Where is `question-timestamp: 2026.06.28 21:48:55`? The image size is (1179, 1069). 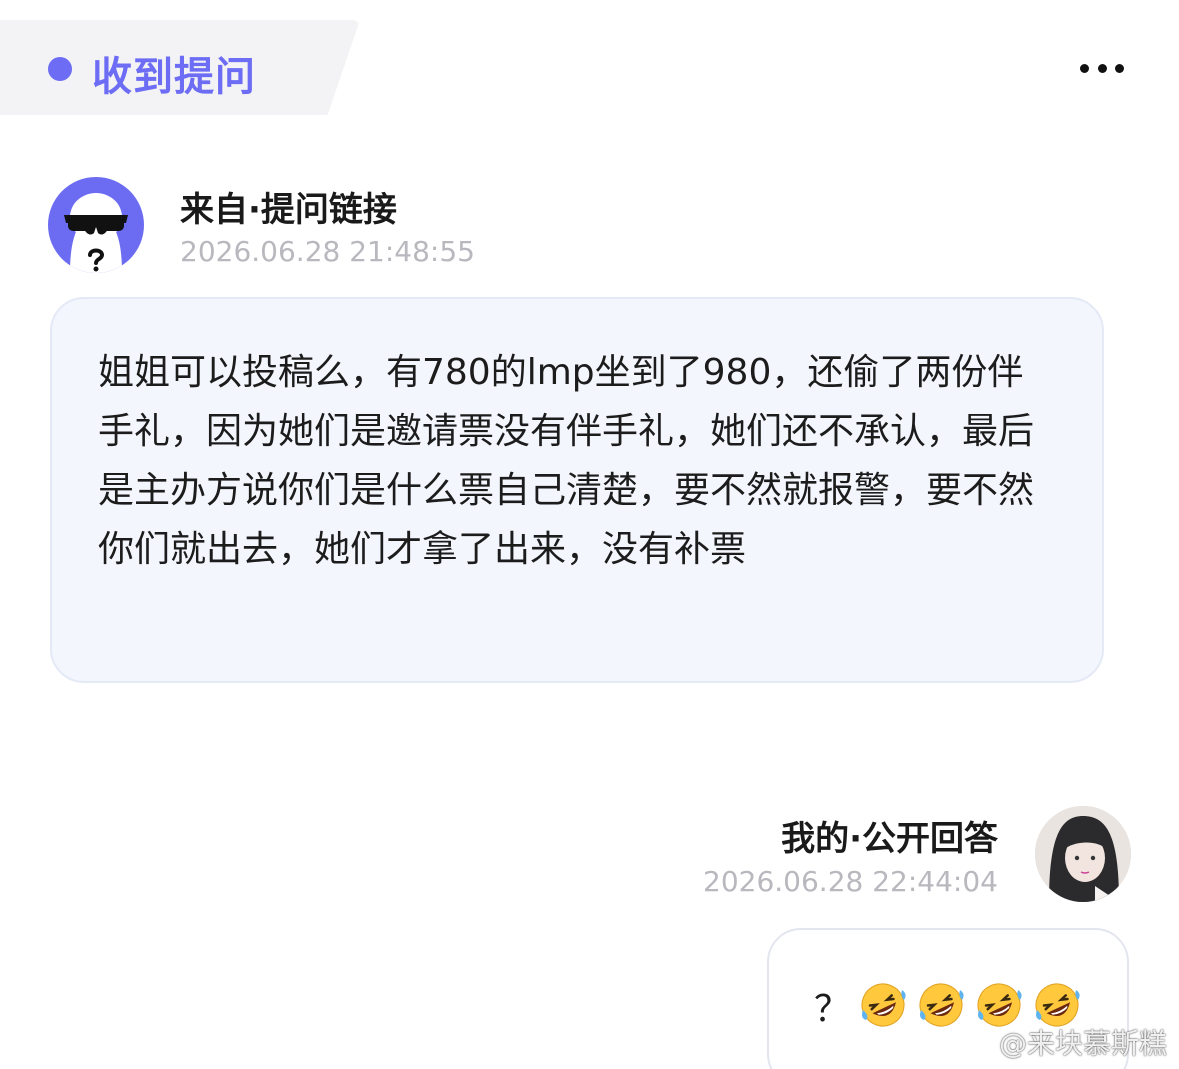 question-timestamp: 2026.06.28 21:48:55 is located at coordinates (327, 251).